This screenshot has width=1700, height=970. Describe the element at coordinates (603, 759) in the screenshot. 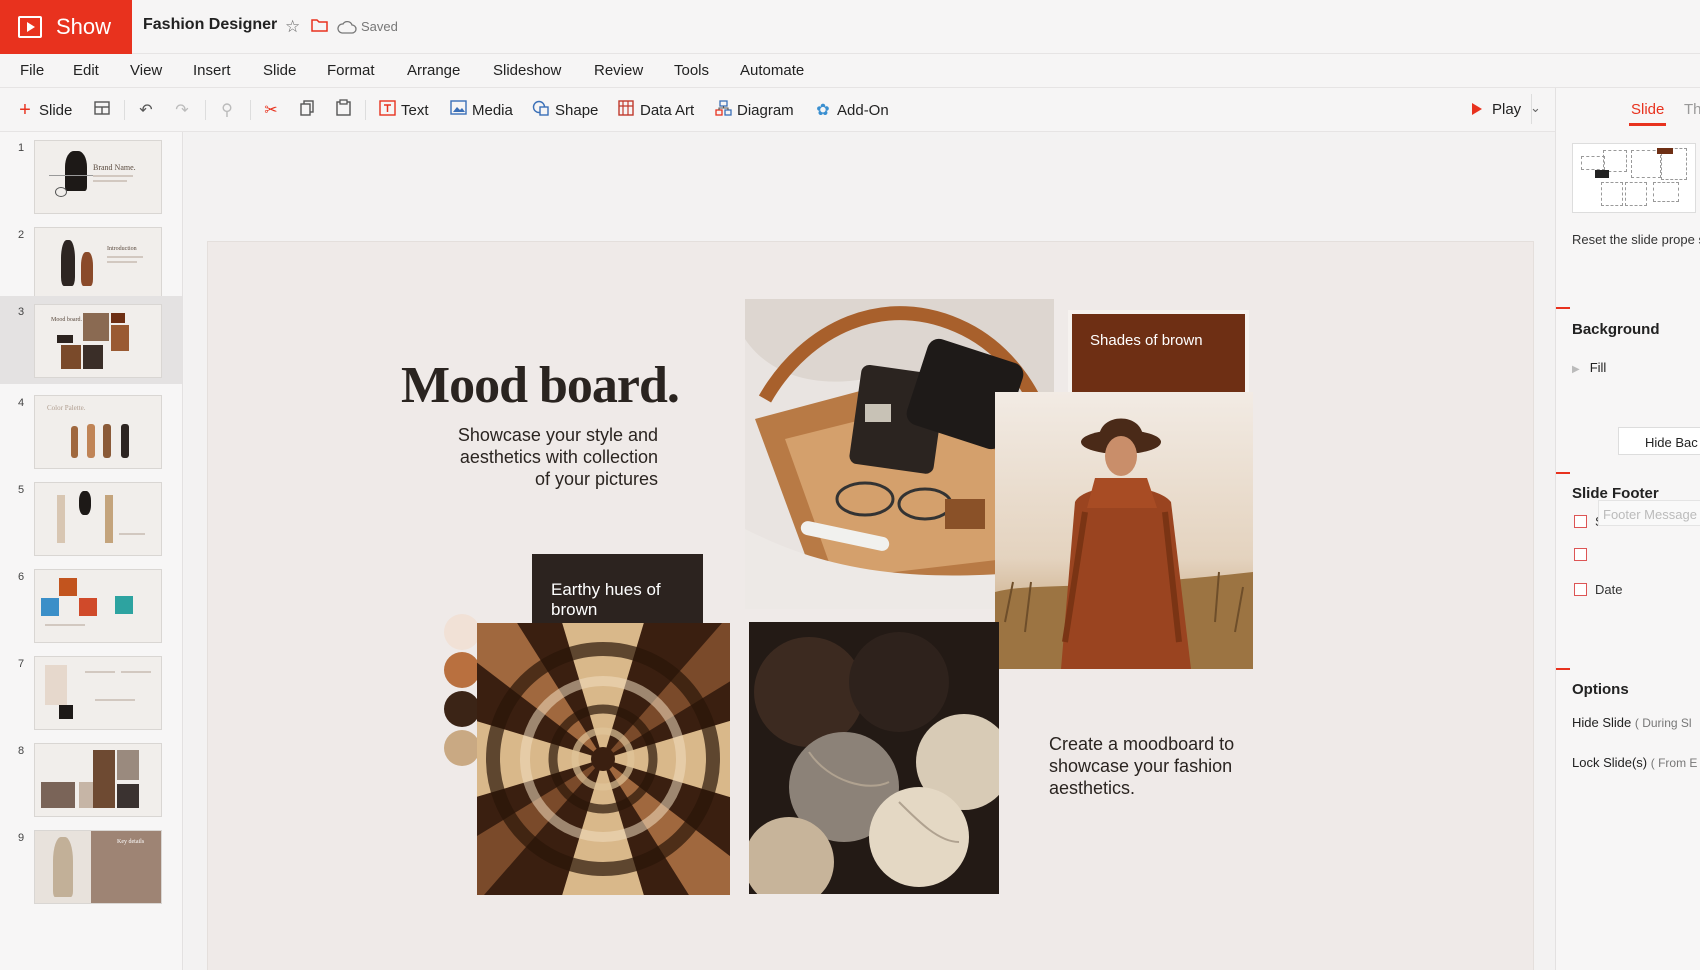

I see `spiral-pattern-photo` at that location.